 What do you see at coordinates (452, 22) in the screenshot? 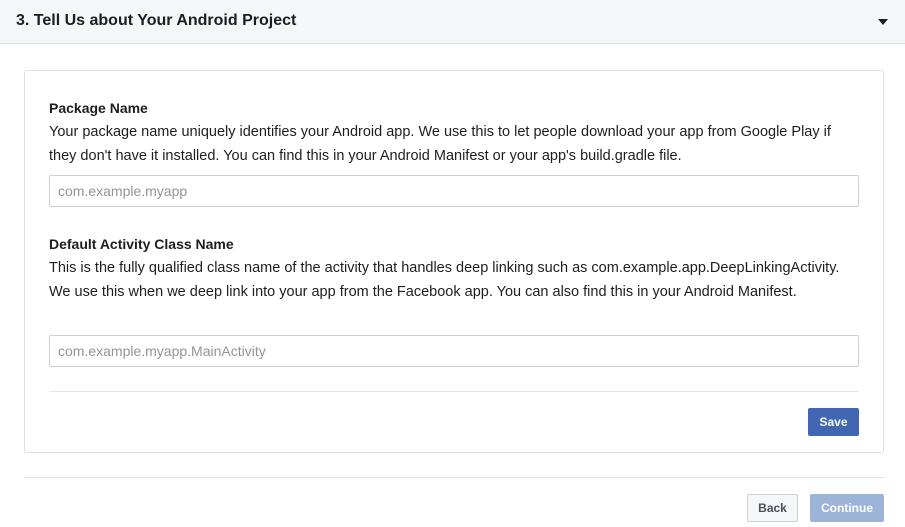
I see `section-header: 3. Tell Us about Your Android Project` at bounding box center [452, 22].